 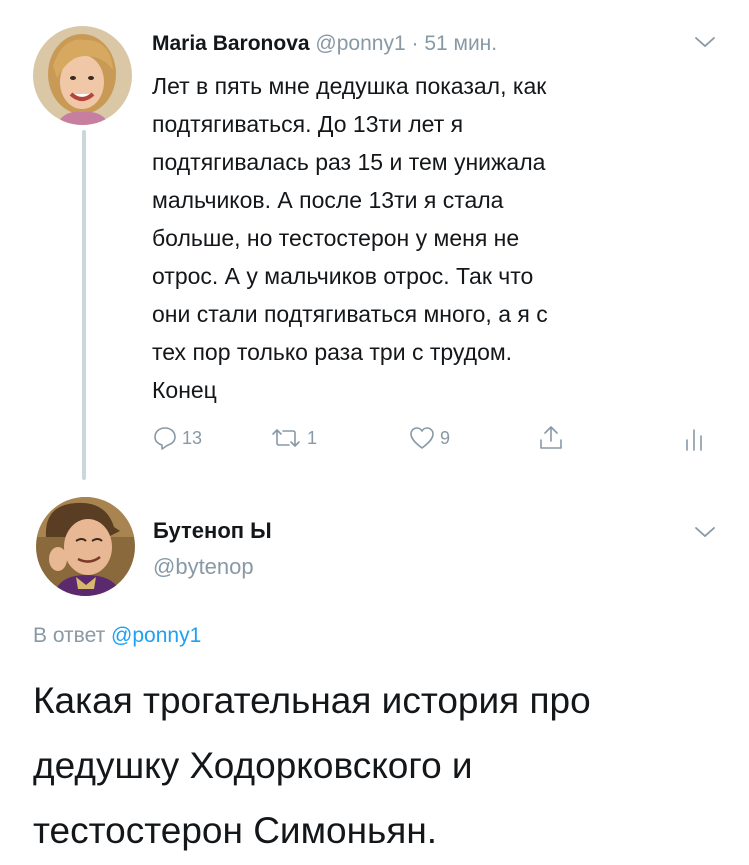 What do you see at coordinates (184, 390) in the screenshot?
I see `tweet-text-line: Конец` at bounding box center [184, 390].